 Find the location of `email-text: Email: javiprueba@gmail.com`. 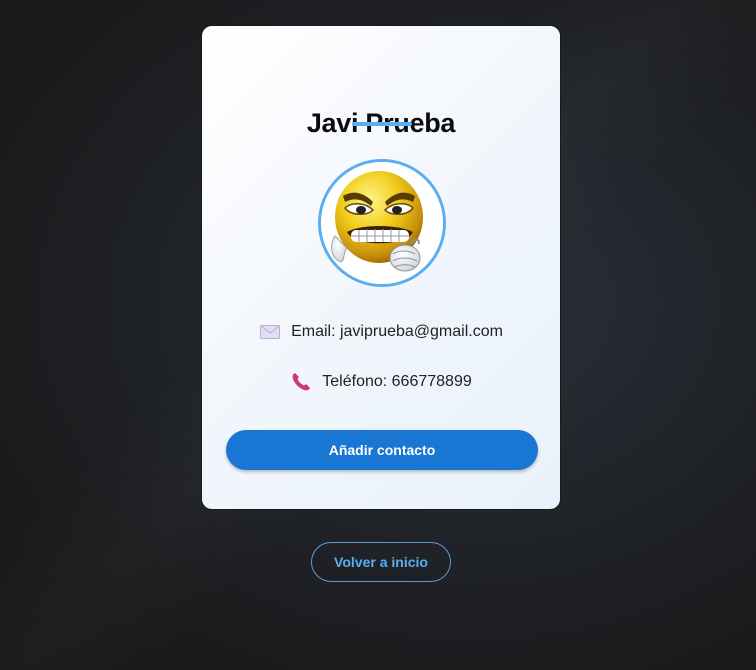

email-text: Email: javiprueba@gmail.com is located at coordinates (397, 331).